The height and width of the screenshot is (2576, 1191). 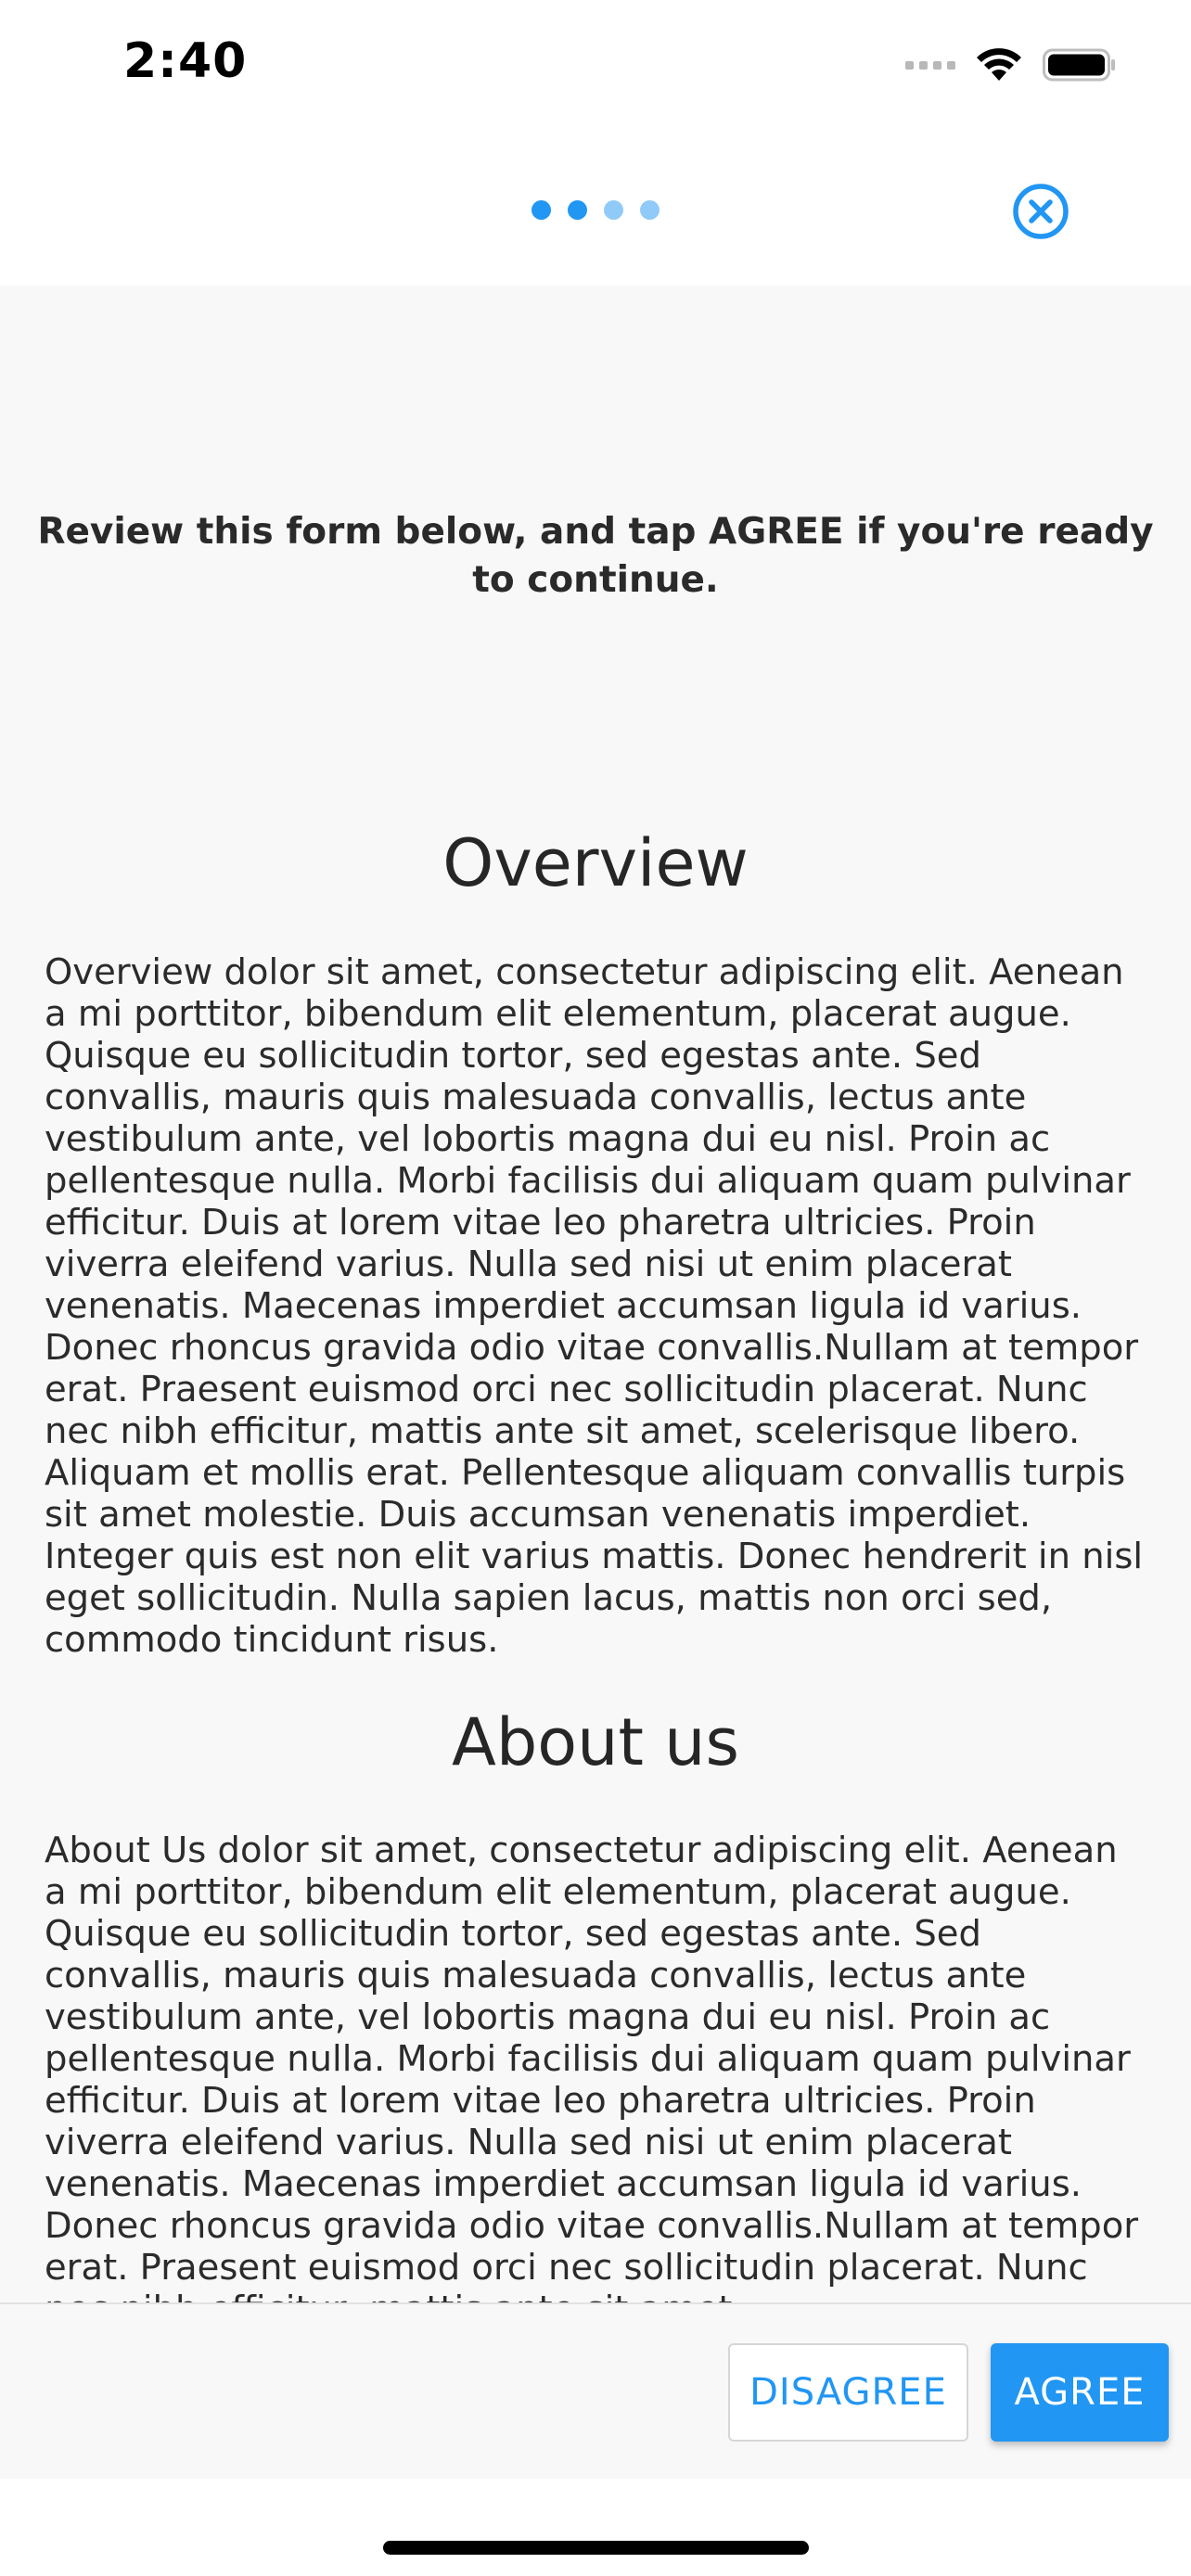 I want to click on close-button, so click(x=1040, y=212).